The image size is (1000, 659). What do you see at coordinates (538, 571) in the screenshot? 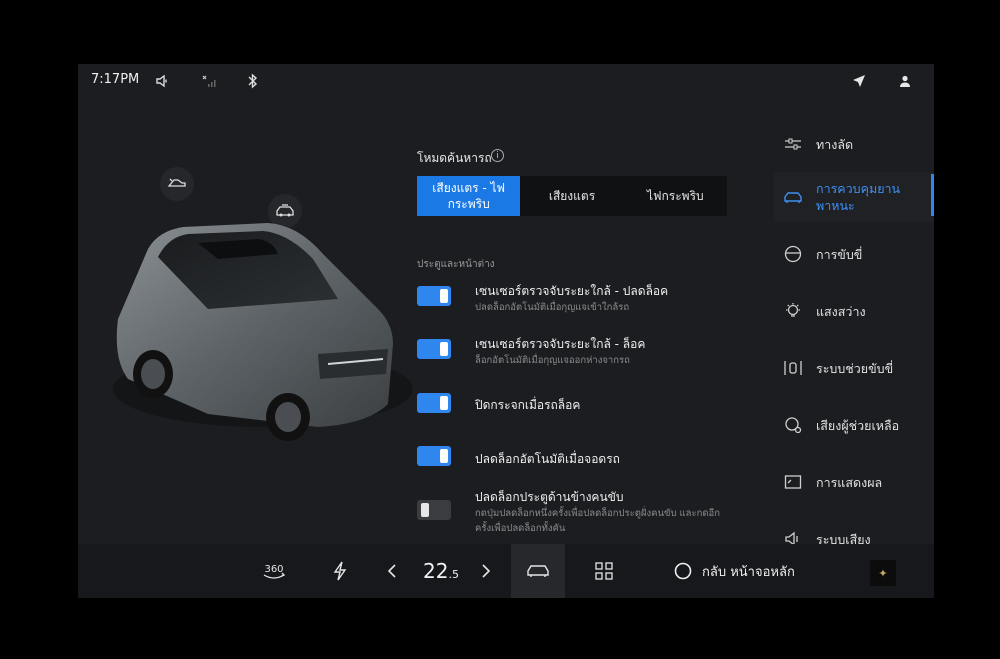
I see `vehicle-control-dock-button` at bounding box center [538, 571].